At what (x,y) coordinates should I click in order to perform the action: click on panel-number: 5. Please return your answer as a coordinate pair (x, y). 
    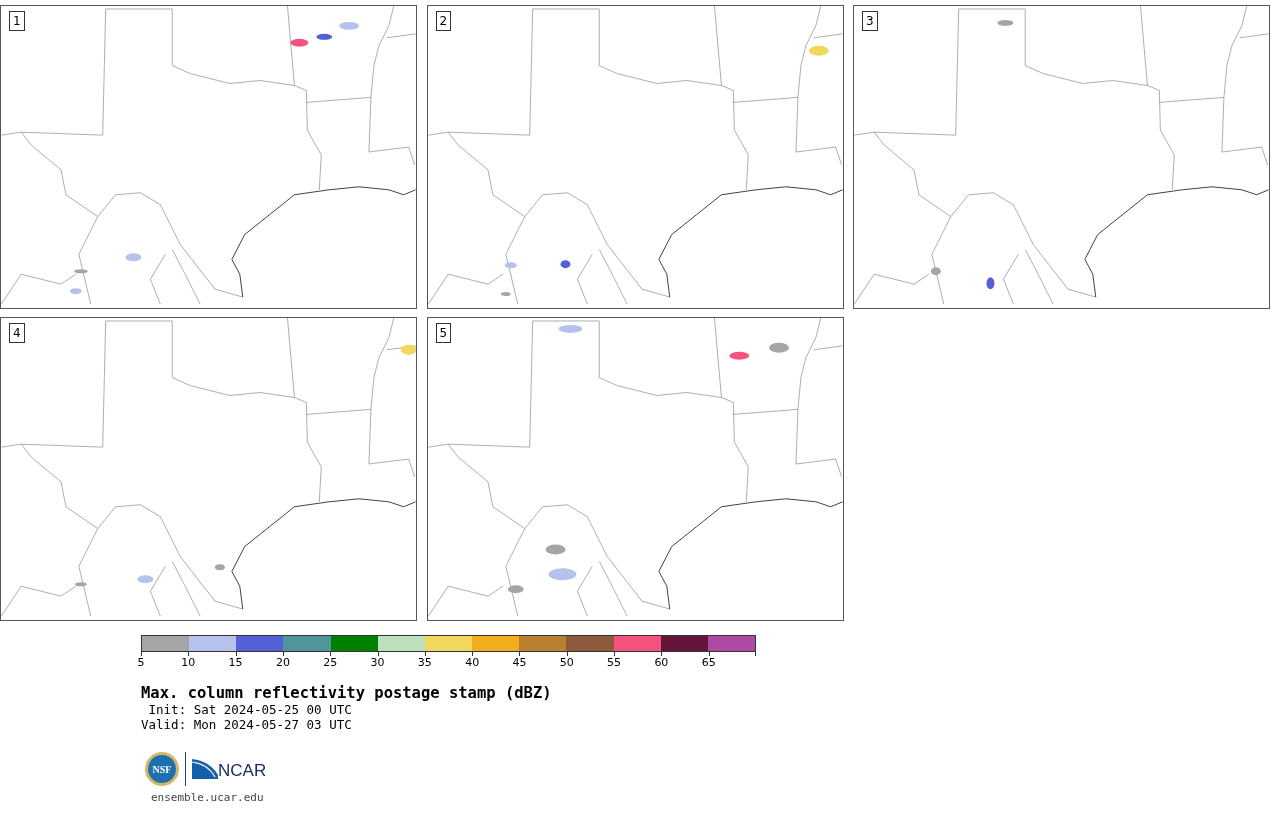
    Looking at the image, I should click on (443, 333).